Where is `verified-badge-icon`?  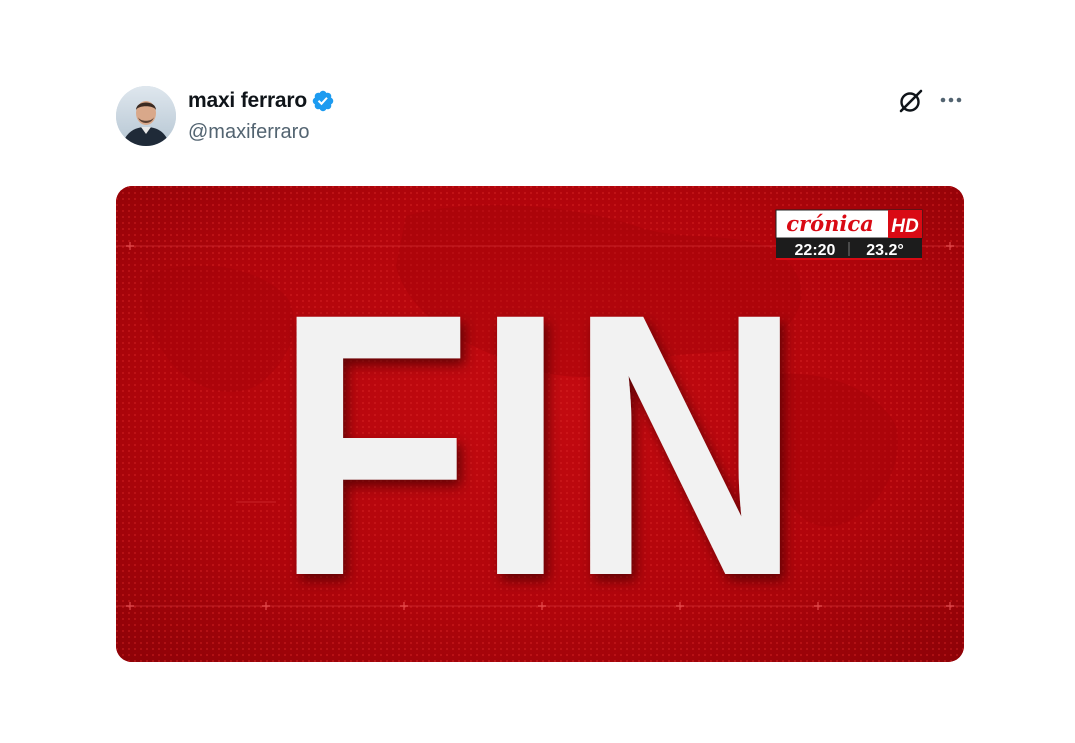
verified-badge-icon is located at coordinates (323, 101).